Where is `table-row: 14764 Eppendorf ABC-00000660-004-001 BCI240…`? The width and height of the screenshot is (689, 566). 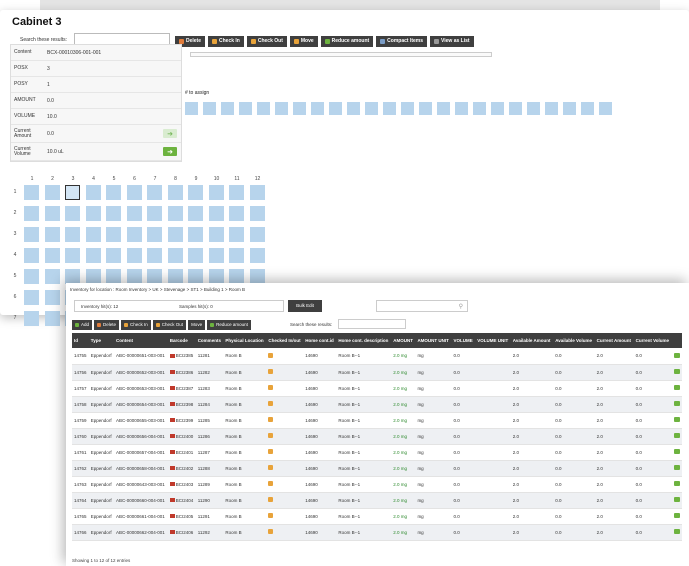 table-row: 14764 Eppendorf ABC-00000660-004-001 BCI240… is located at coordinates (377, 500).